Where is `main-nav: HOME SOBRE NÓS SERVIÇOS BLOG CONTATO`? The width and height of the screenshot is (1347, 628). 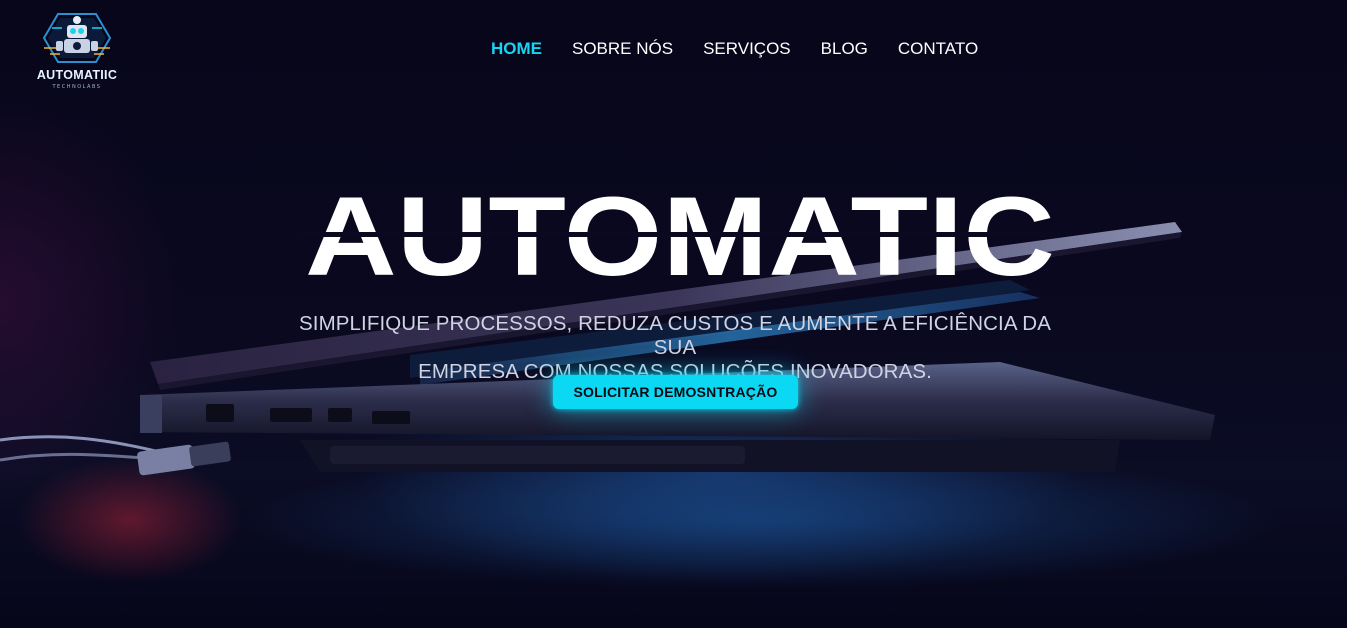 main-nav: HOME SOBRE NÓS SERVIÇOS BLOG CONTATO is located at coordinates (734, 49).